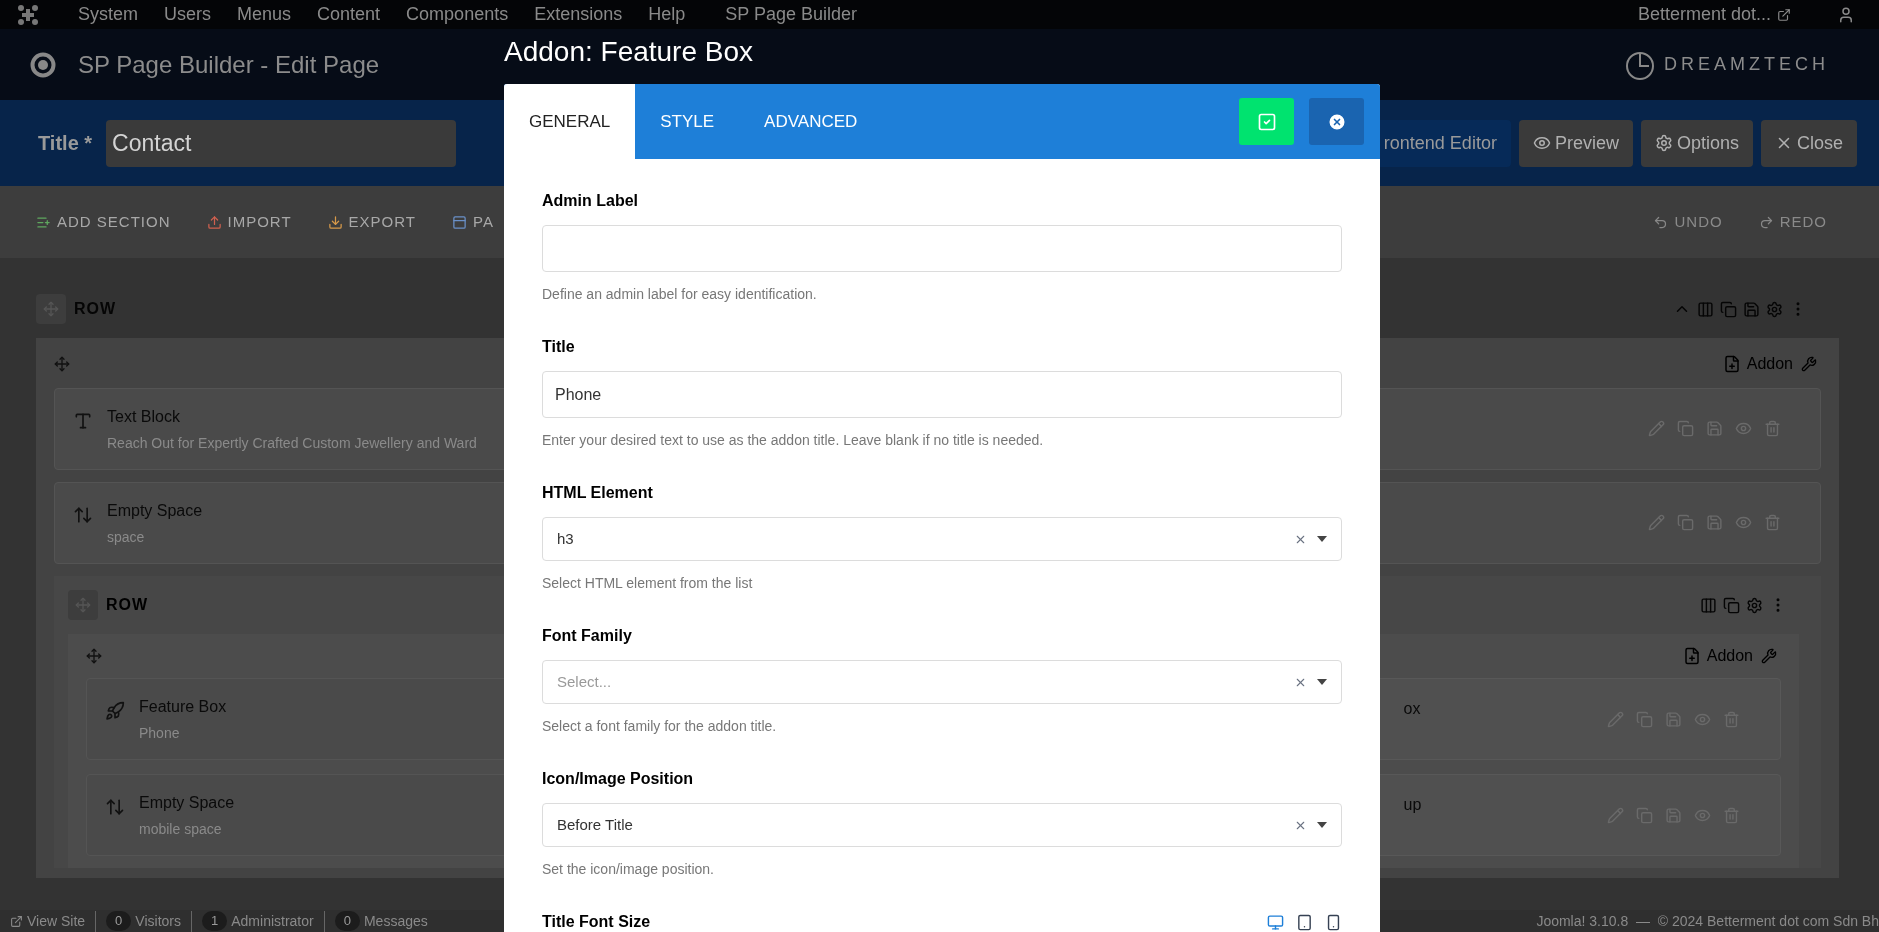 This screenshot has width=1879, height=932. I want to click on addon-title: Text Block, so click(144, 416).